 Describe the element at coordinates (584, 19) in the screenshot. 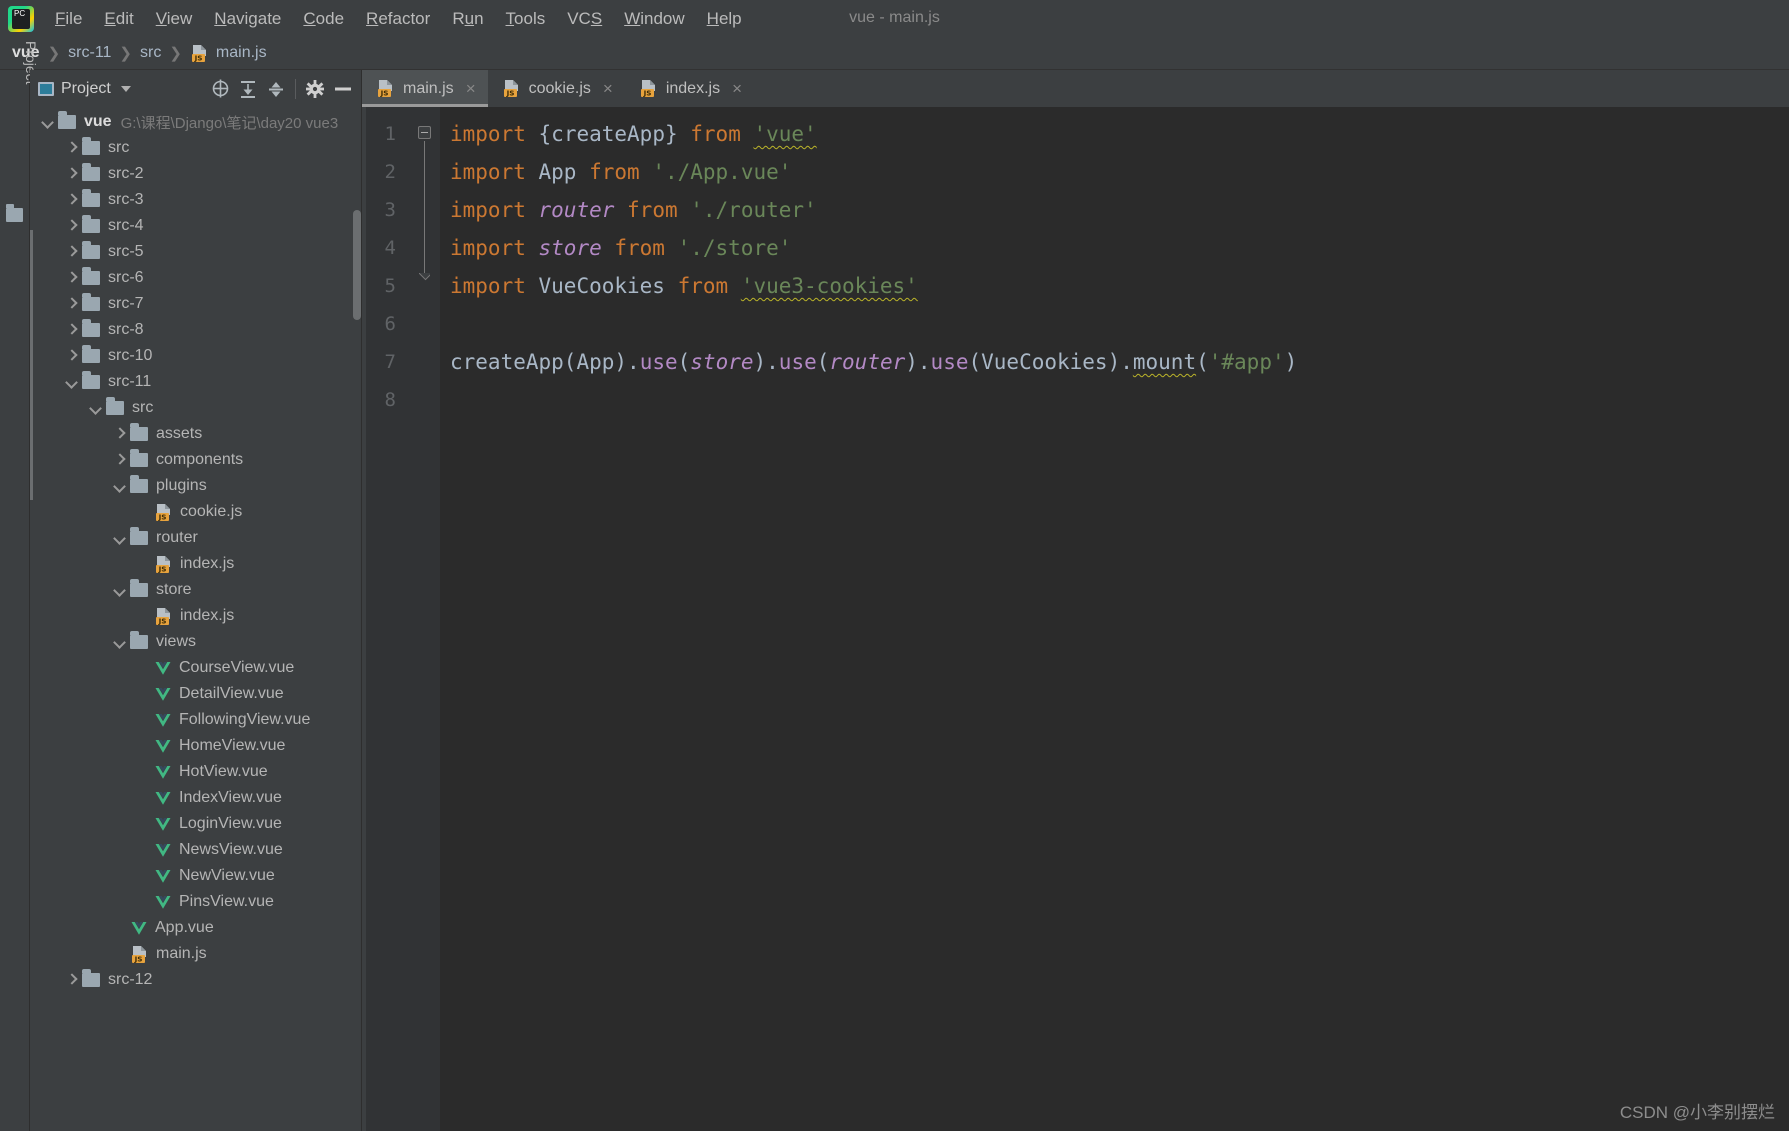

I see `menu-item-vcs: VCS` at that location.